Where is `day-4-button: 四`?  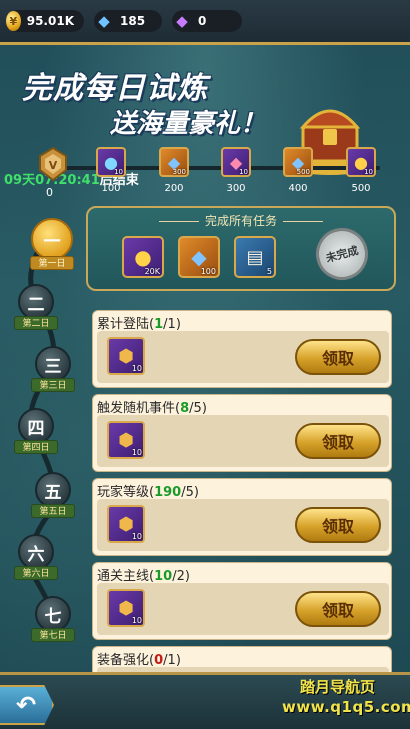
day-4-button: 四 is located at coordinates (36, 426).